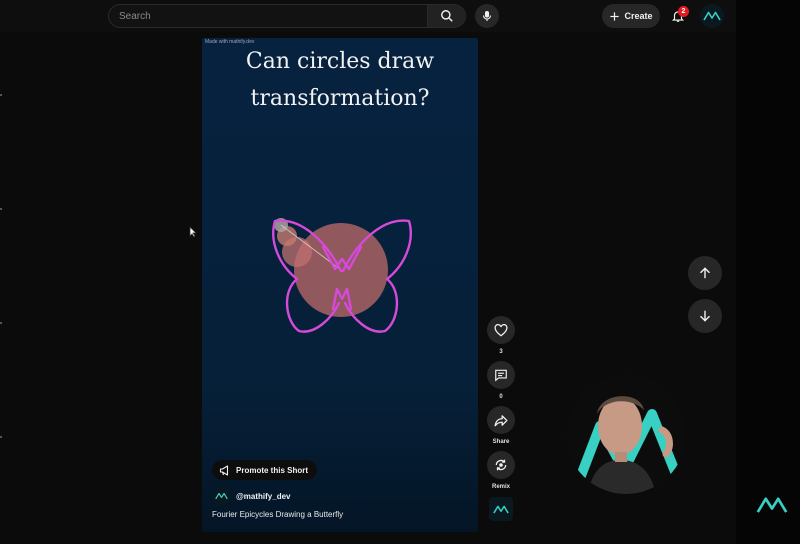 This screenshot has height=544, width=800. What do you see at coordinates (278, 514) in the screenshot?
I see `short-title: Fourier Epicycles Drawing a Butterfly` at bounding box center [278, 514].